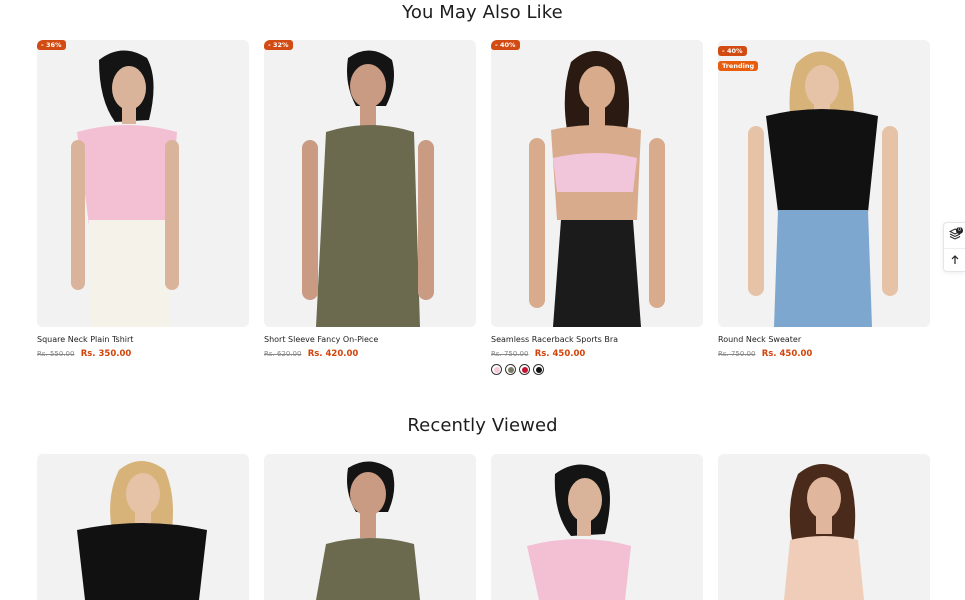 This screenshot has width=965, height=600. What do you see at coordinates (954, 235) in the screenshot?
I see `compare-button: 0` at bounding box center [954, 235].